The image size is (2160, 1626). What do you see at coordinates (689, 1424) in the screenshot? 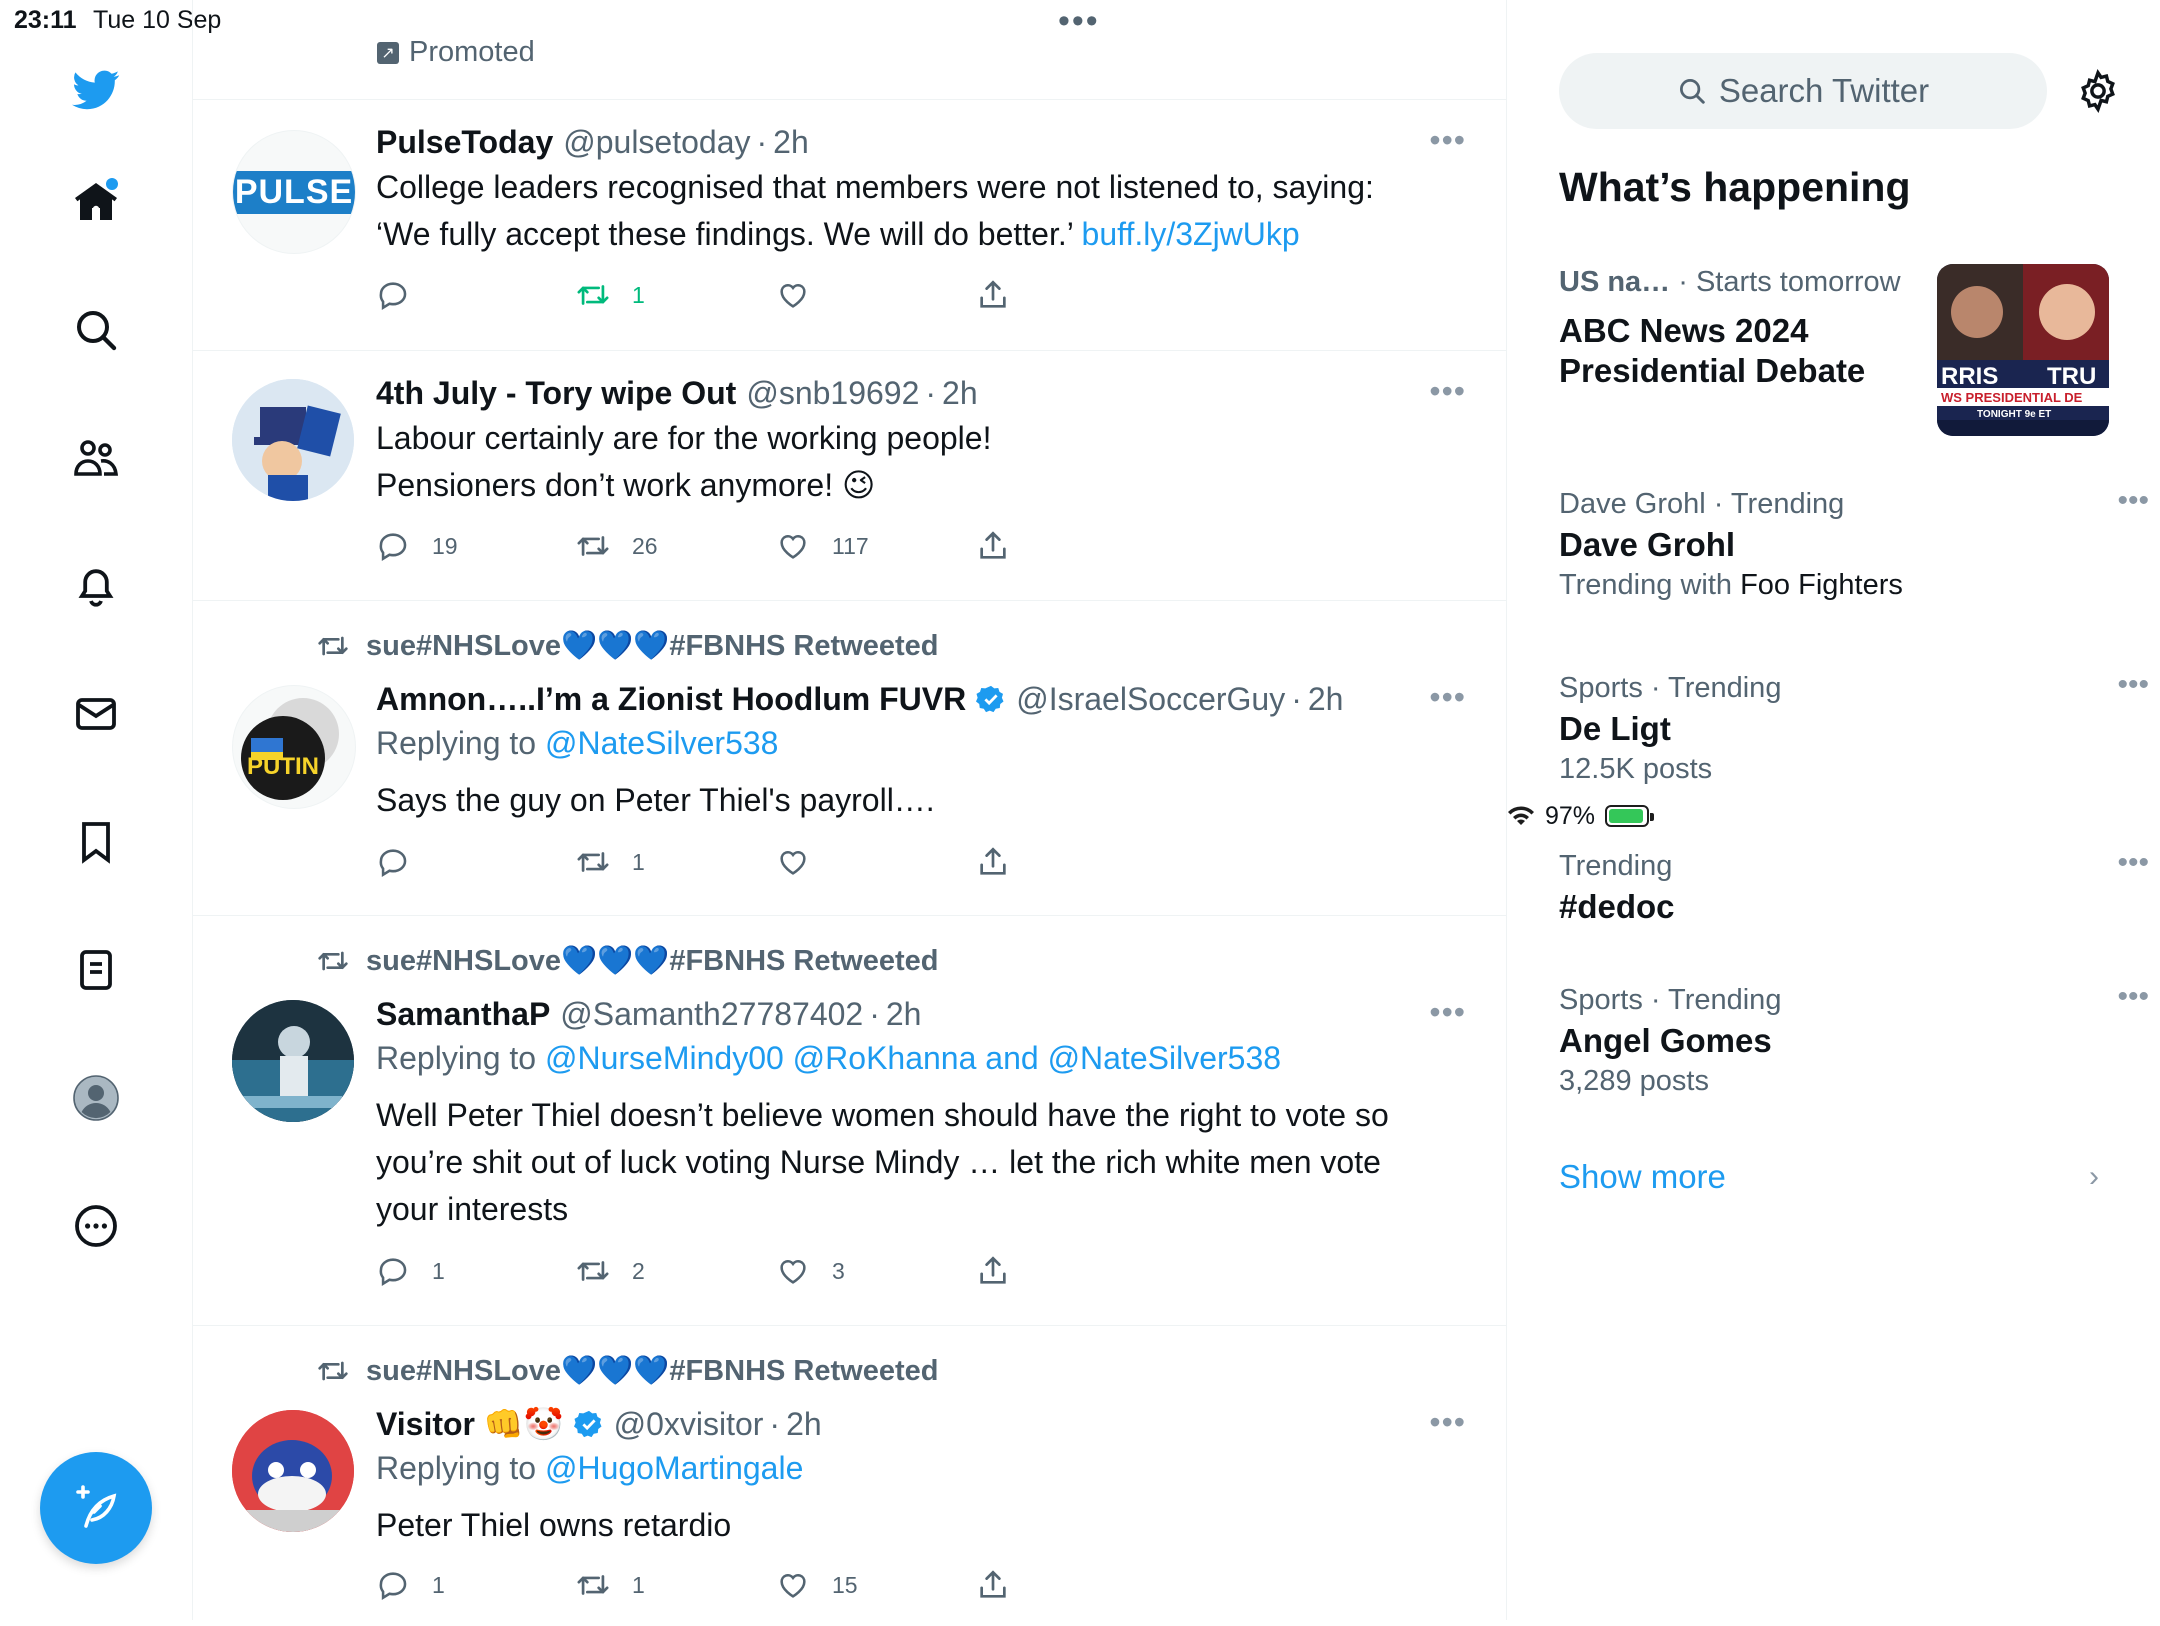
I see `author-handle: @0xvisitor` at bounding box center [689, 1424].